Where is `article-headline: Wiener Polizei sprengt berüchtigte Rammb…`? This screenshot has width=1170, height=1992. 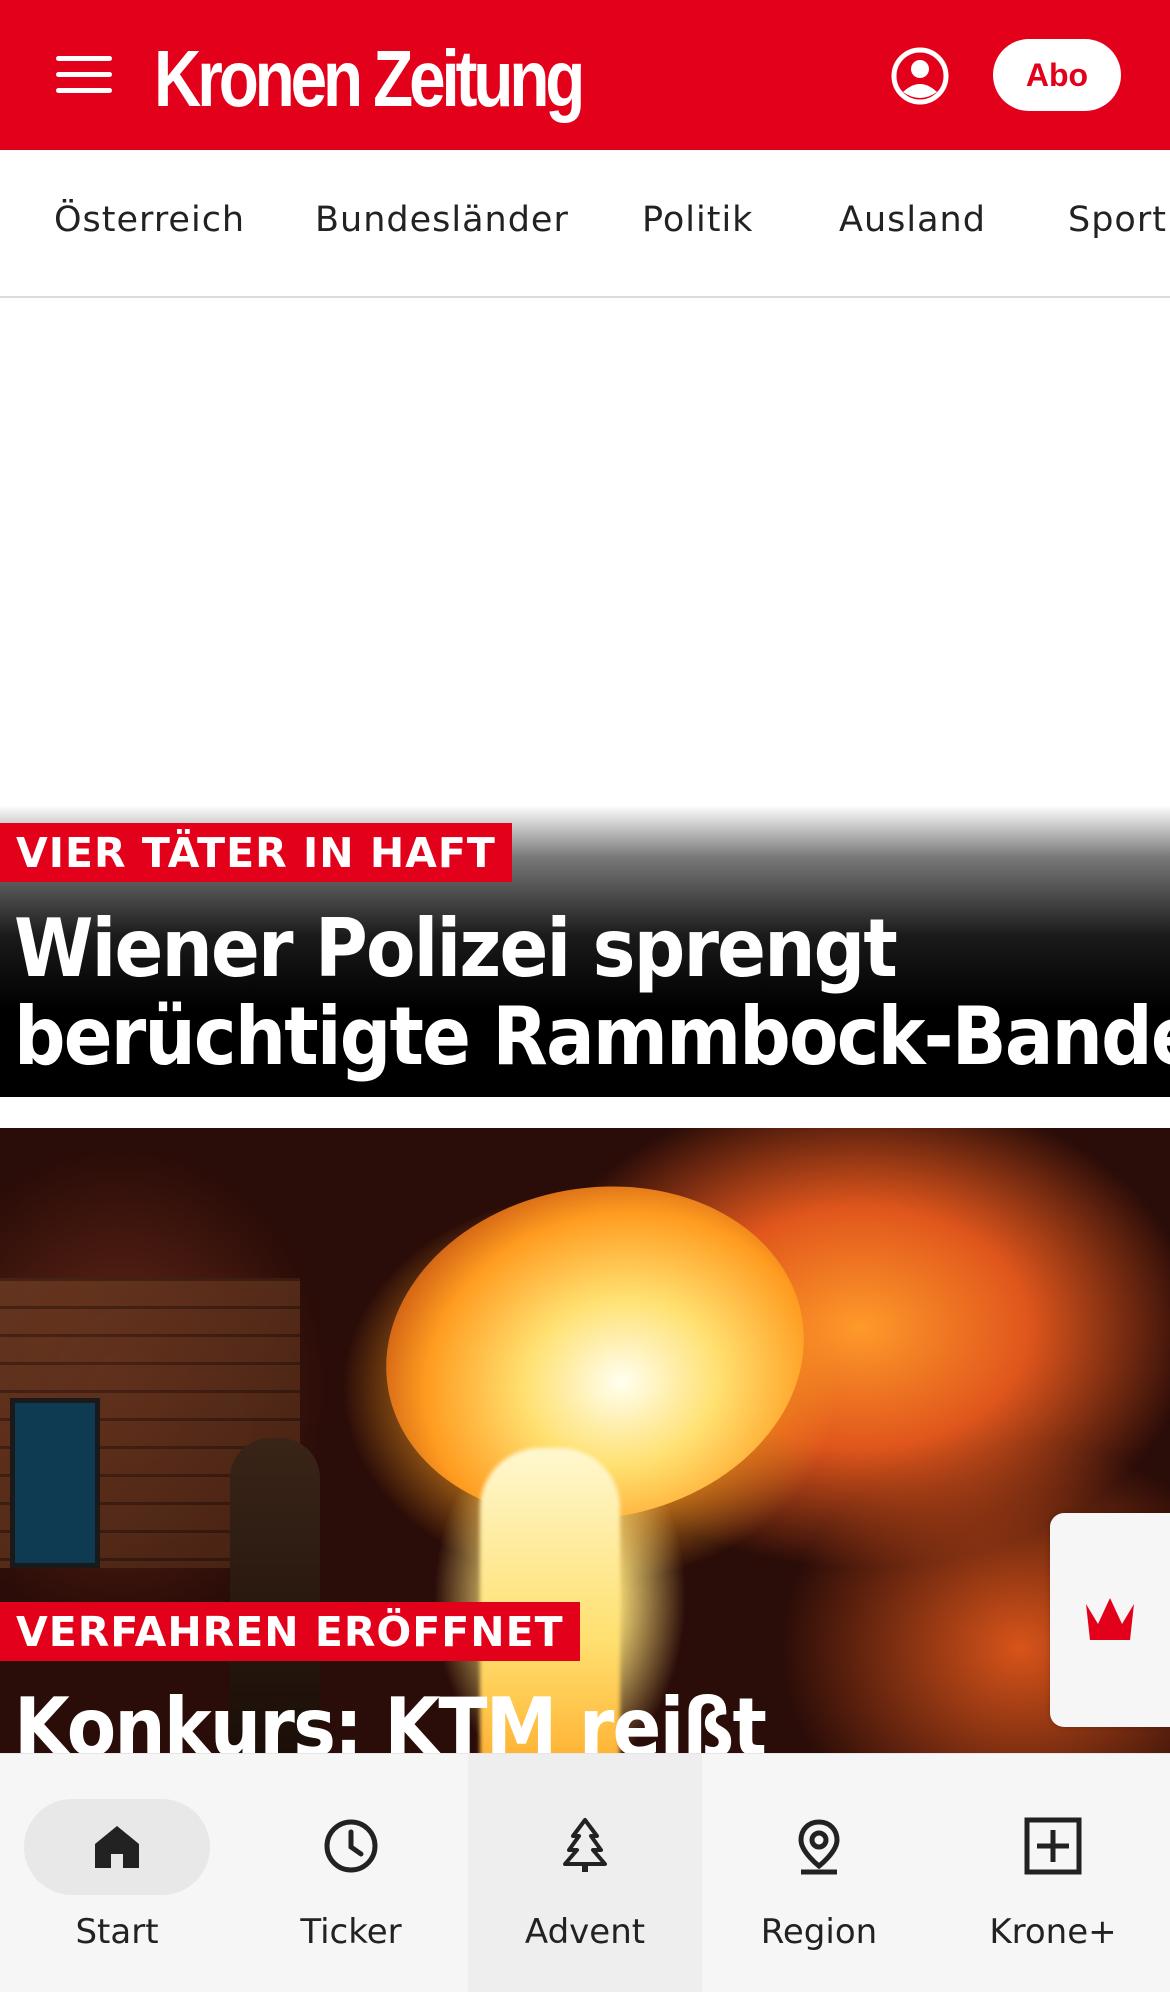
article-headline: Wiener Polizei sprengt berüchtigte Rammb… is located at coordinates (592, 993).